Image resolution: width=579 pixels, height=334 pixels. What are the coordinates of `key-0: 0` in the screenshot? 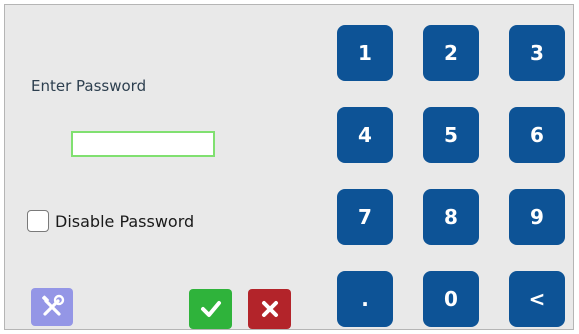 It's located at (451, 299).